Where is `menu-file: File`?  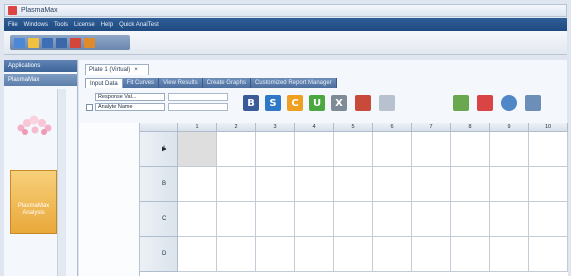 menu-file: File is located at coordinates (13, 25).